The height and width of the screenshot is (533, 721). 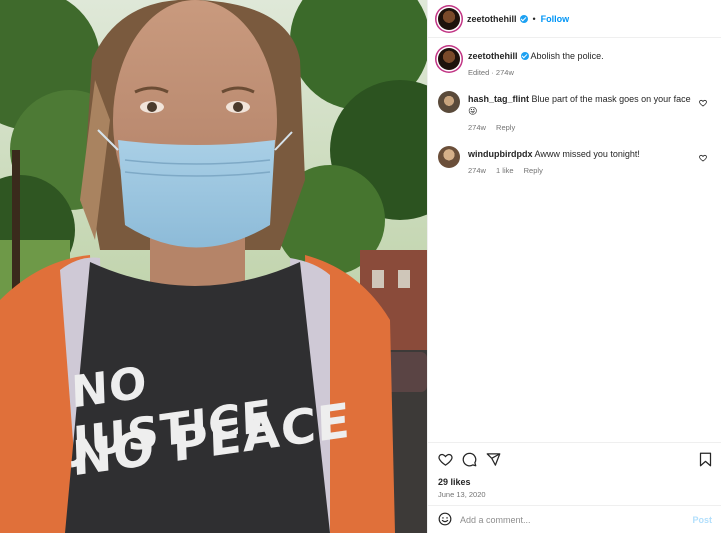 What do you see at coordinates (574, 478) in the screenshot?
I see `likes-count: 29 likes` at bounding box center [574, 478].